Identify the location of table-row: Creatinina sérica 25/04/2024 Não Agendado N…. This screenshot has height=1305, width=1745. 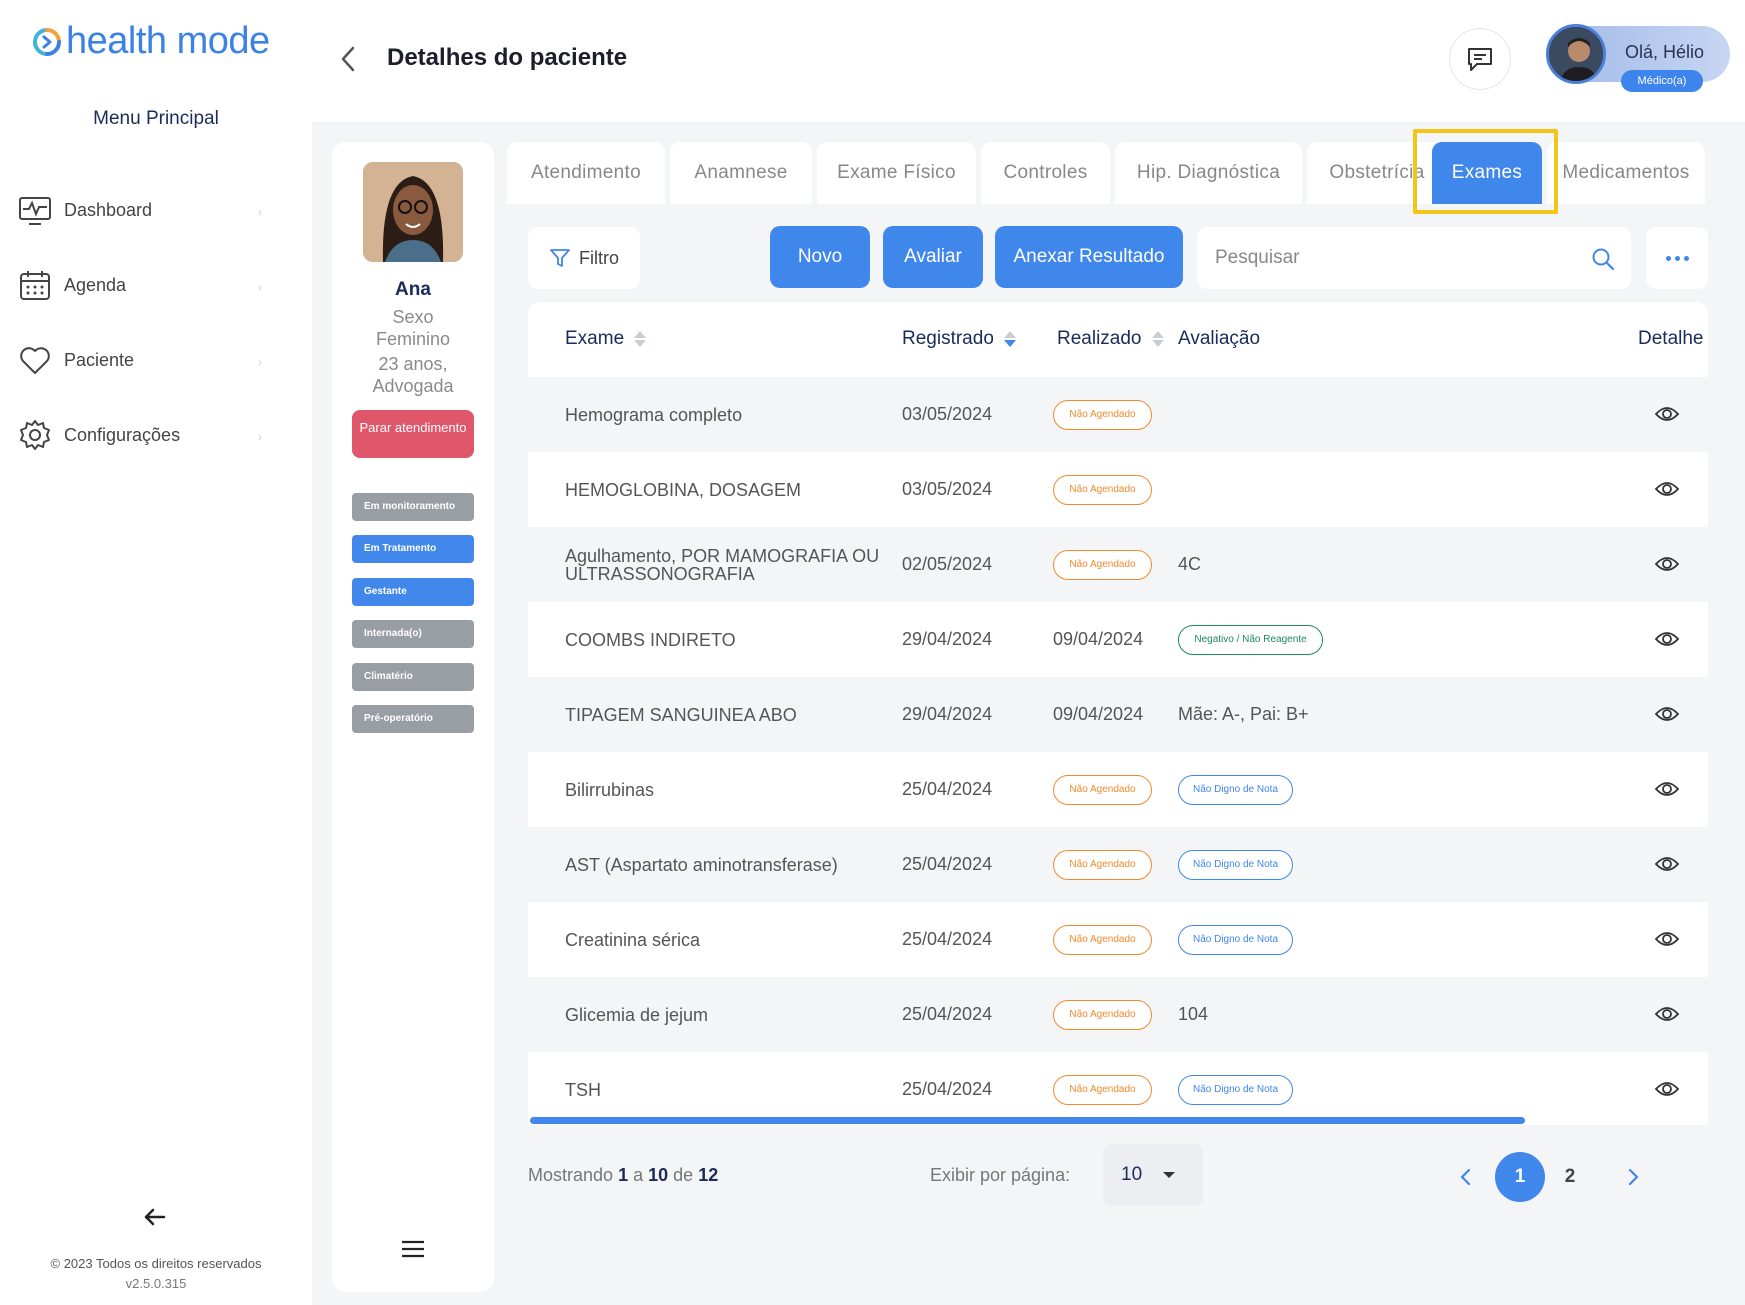
(1118, 939).